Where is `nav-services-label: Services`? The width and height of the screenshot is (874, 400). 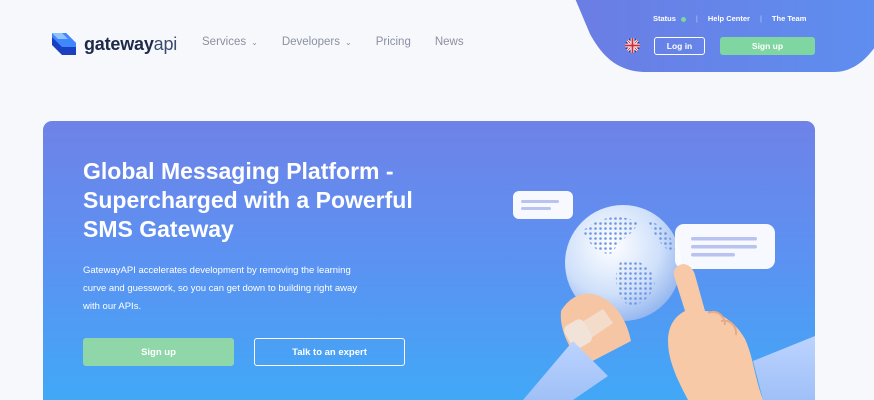 nav-services-label: Services is located at coordinates (224, 42).